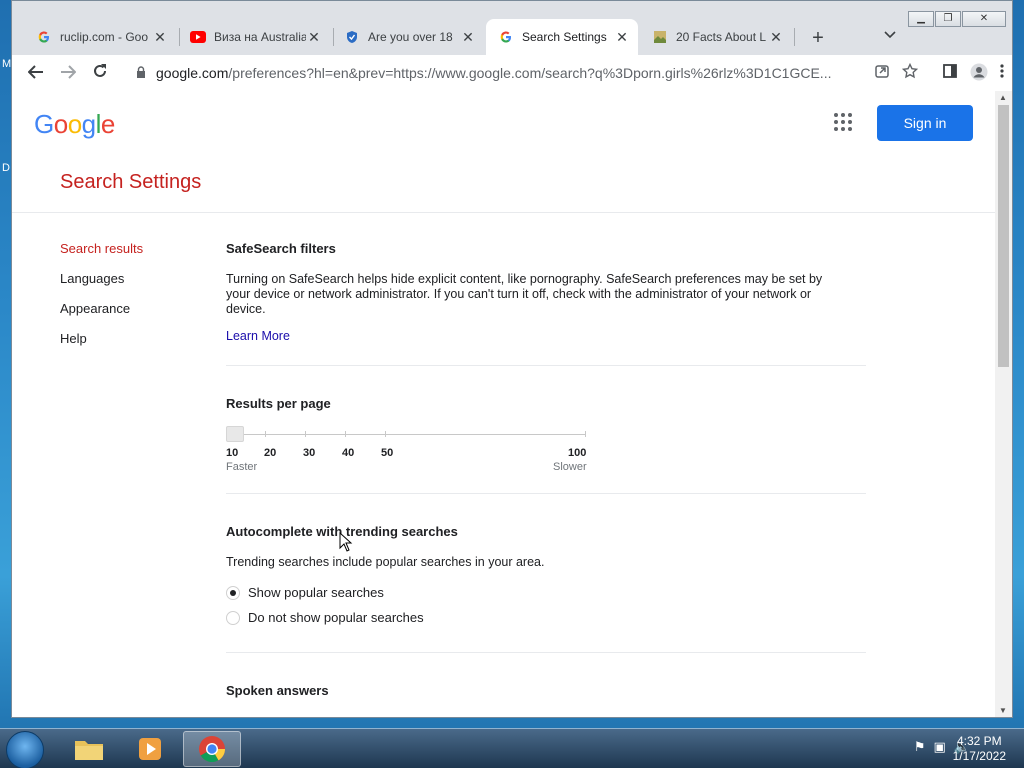 This screenshot has height=768, width=1024. I want to click on back-arrow-icon, so click(36, 73).